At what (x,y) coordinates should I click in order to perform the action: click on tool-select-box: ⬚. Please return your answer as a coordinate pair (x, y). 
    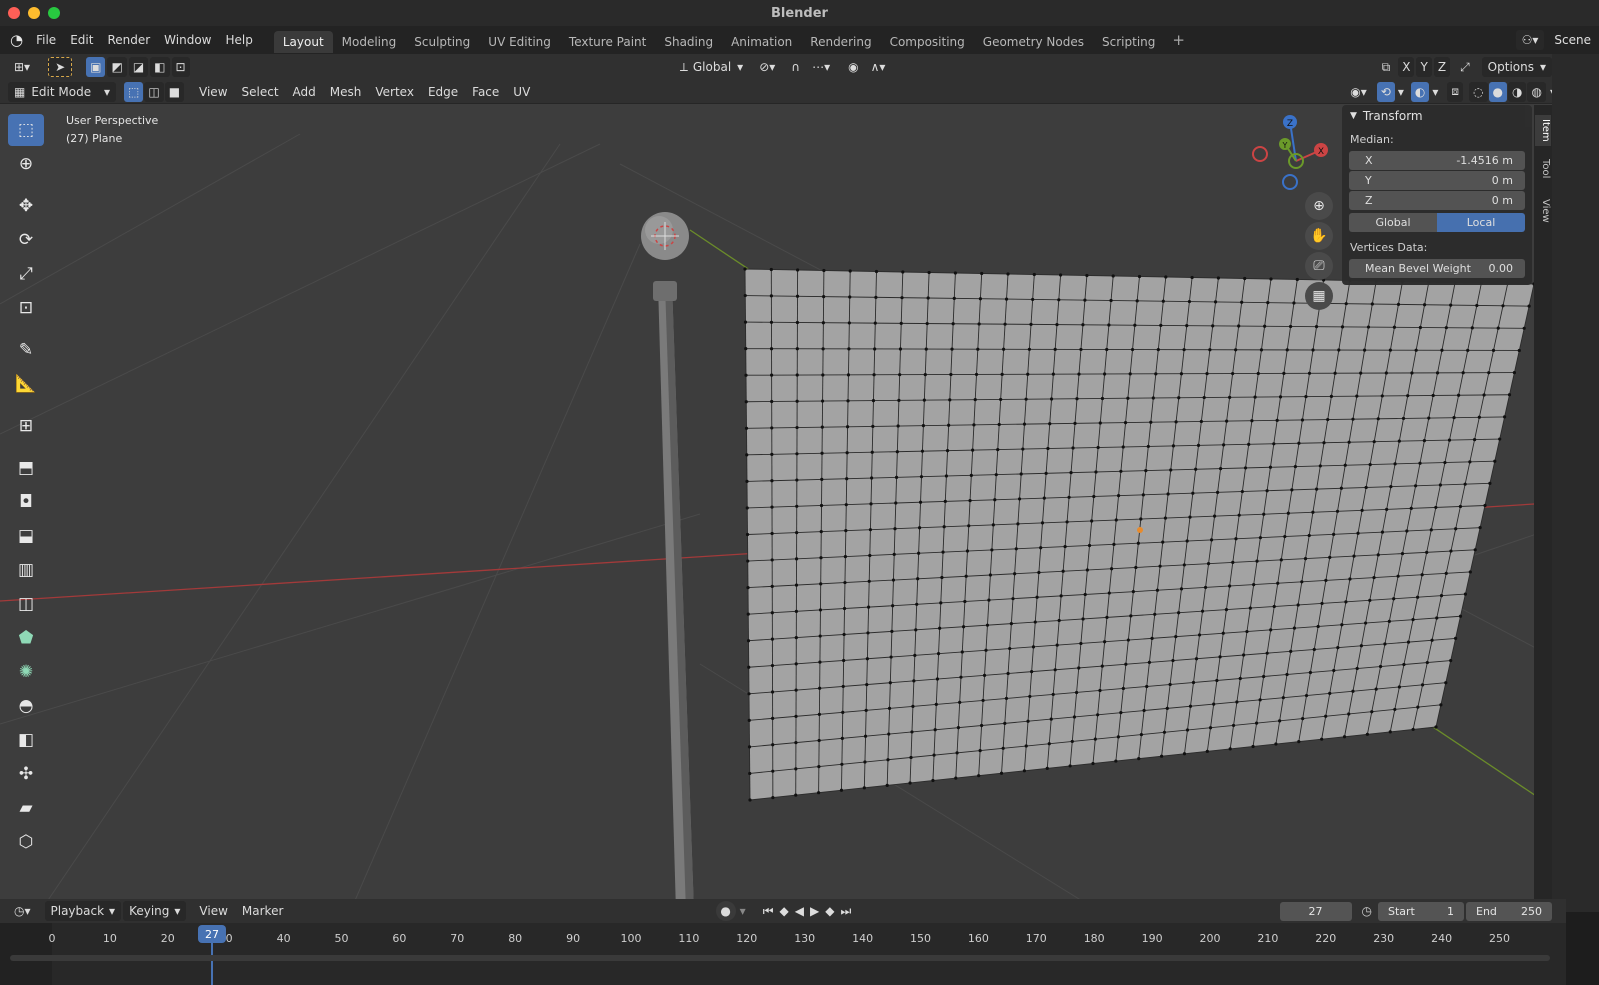
    Looking at the image, I should click on (26, 130).